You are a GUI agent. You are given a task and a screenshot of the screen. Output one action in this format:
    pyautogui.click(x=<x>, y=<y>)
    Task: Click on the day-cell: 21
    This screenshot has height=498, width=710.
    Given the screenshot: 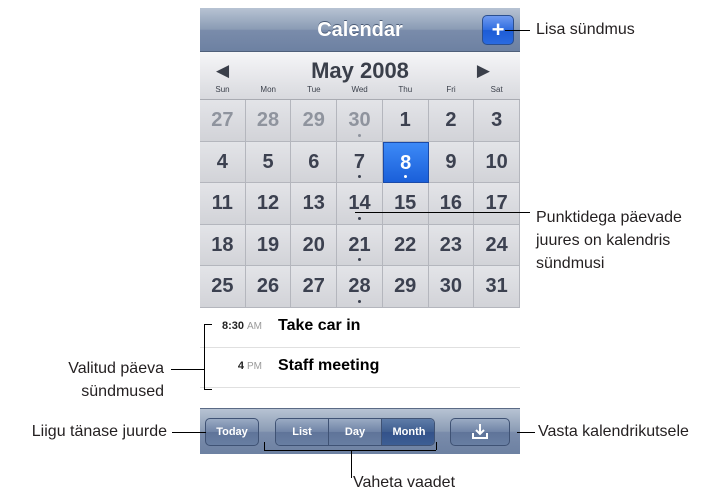 What is the action you would take?
    pyautogui.click(x=360, y=245)
    